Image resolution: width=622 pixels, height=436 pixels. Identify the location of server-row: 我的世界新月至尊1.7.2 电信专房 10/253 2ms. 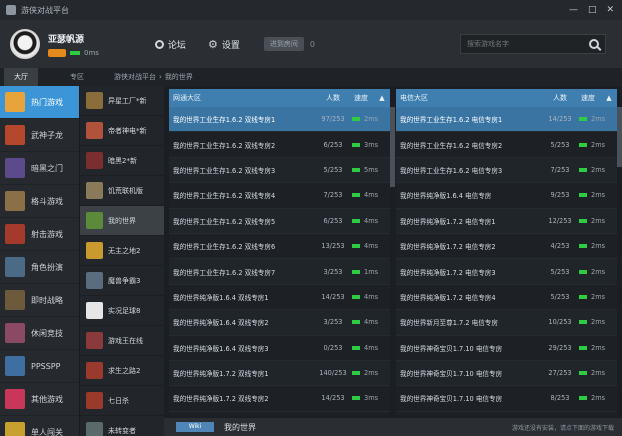
(506, 323).